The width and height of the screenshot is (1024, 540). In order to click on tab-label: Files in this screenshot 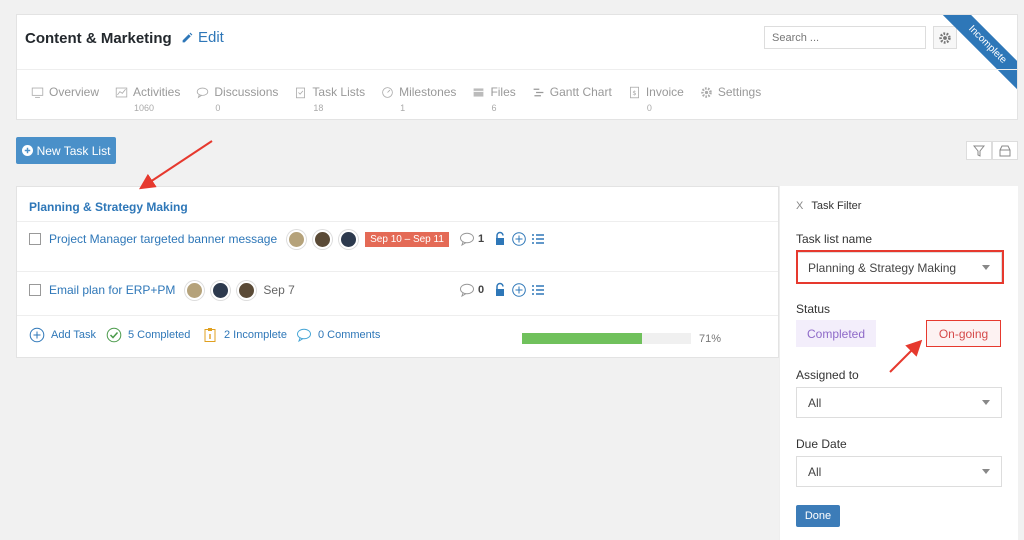, I will do `click(503, 92)`.